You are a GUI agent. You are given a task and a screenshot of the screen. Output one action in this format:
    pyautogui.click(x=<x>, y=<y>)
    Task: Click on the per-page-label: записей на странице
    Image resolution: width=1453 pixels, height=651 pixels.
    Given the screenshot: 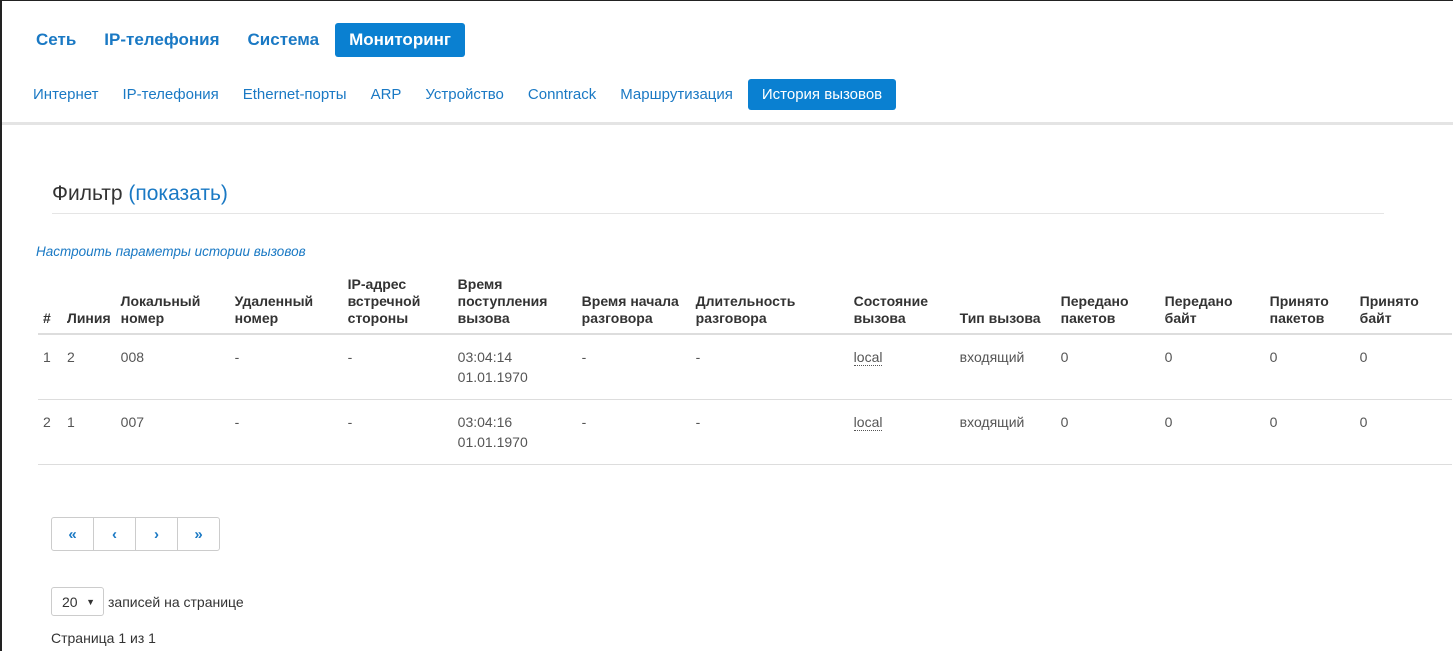 What is the action you would take?
    pyautogui.click(x=176, y=601)
    